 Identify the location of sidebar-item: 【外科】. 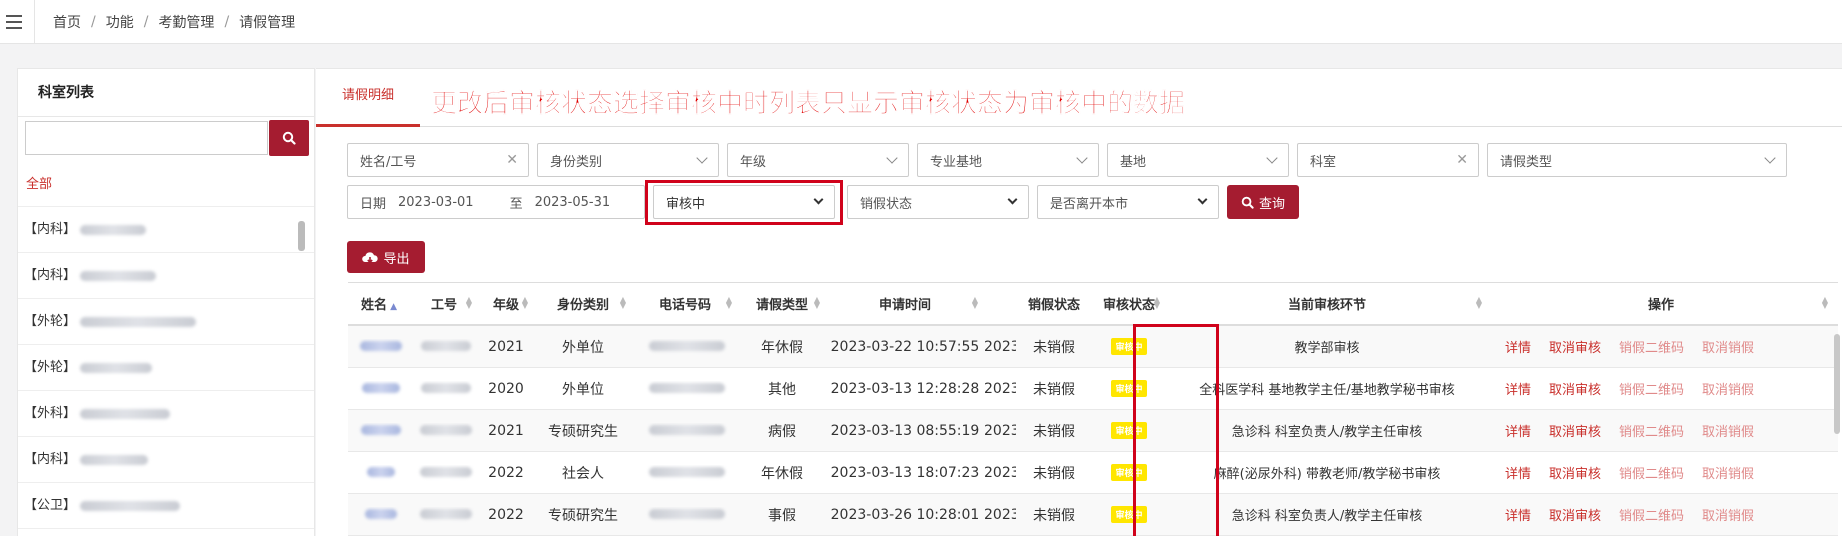
(166, 414).